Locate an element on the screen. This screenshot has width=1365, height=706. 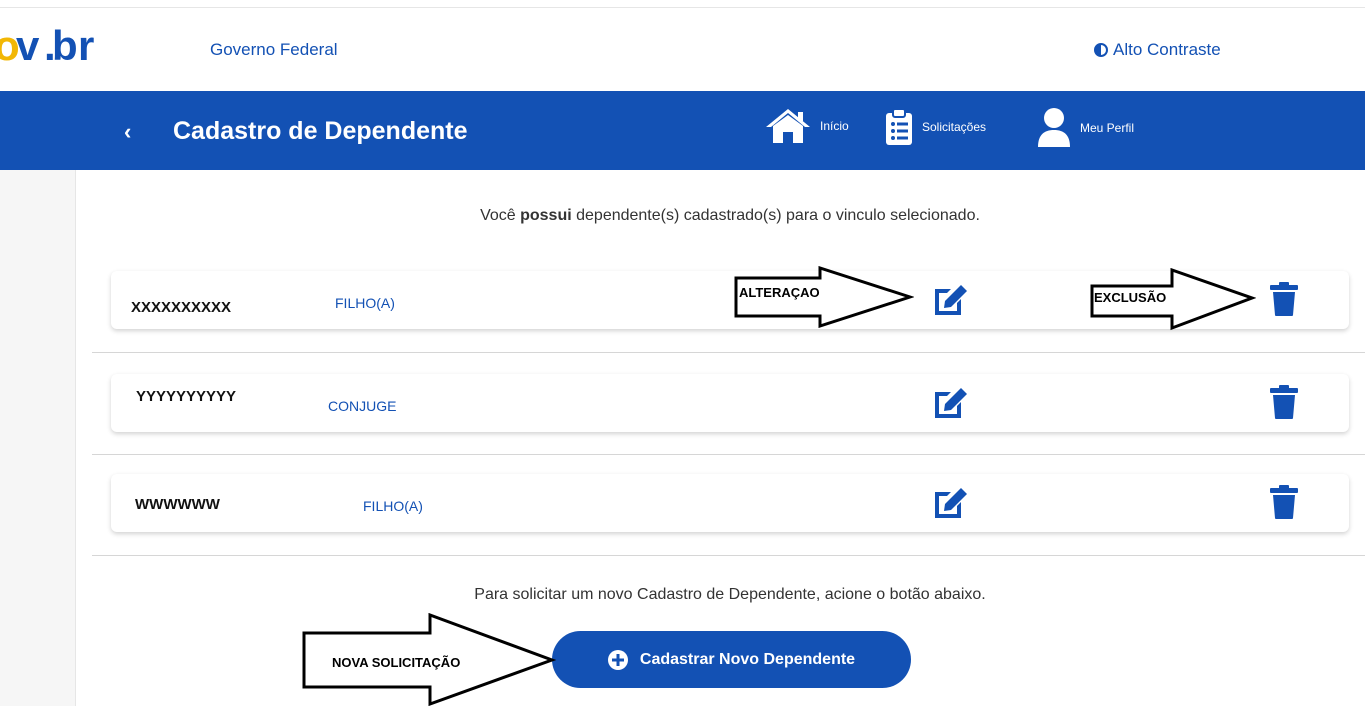
nav-label-meu-perfil: Meu Perfil is located at coordinates (1107, 128).